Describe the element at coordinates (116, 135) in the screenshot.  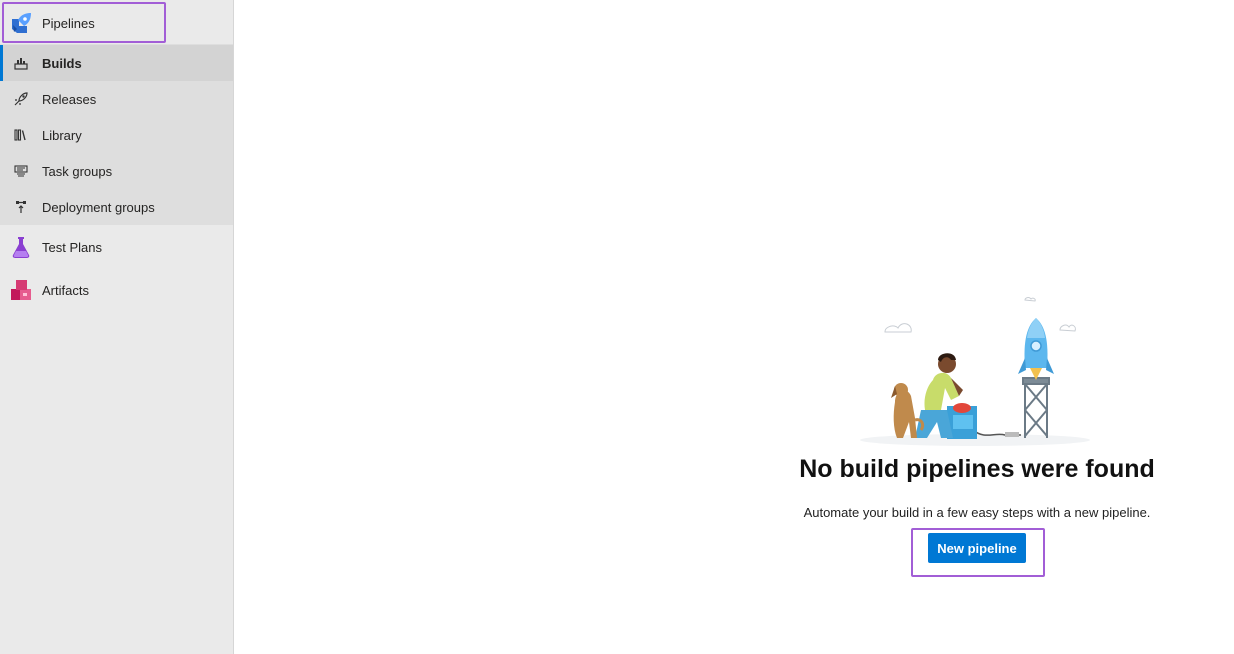
I see `sidebar-item-library: Library` at that location.